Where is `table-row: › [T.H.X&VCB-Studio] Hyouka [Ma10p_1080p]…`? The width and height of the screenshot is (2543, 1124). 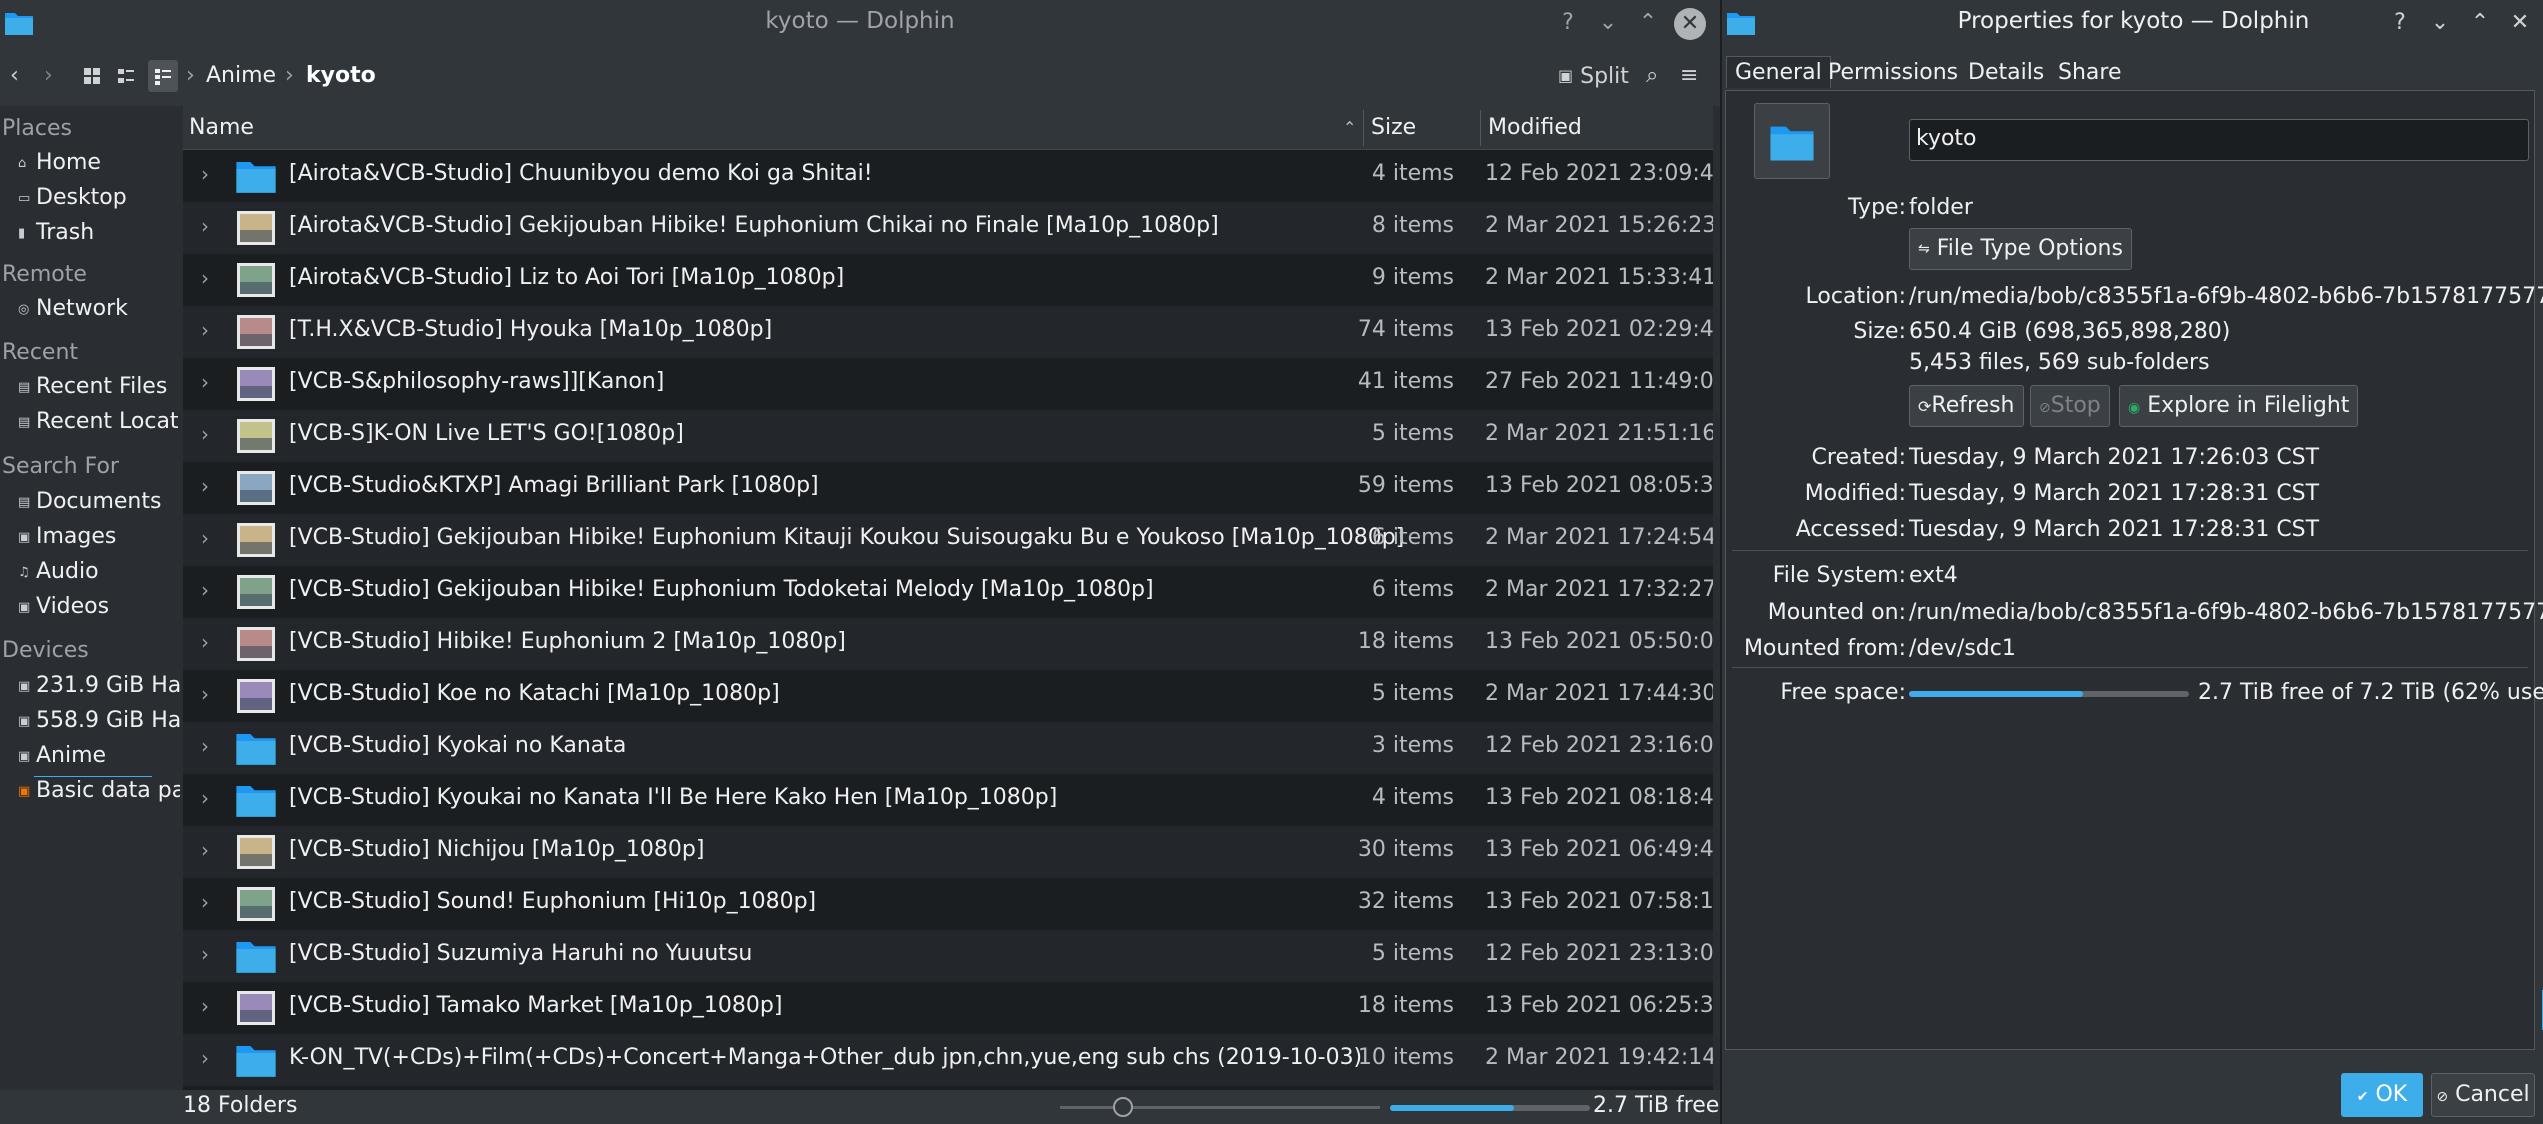 table-row: › [T.H.X&VCB-Studio] Hyouka [Ma10p_1080p]… is located at coordinates (948, 332).